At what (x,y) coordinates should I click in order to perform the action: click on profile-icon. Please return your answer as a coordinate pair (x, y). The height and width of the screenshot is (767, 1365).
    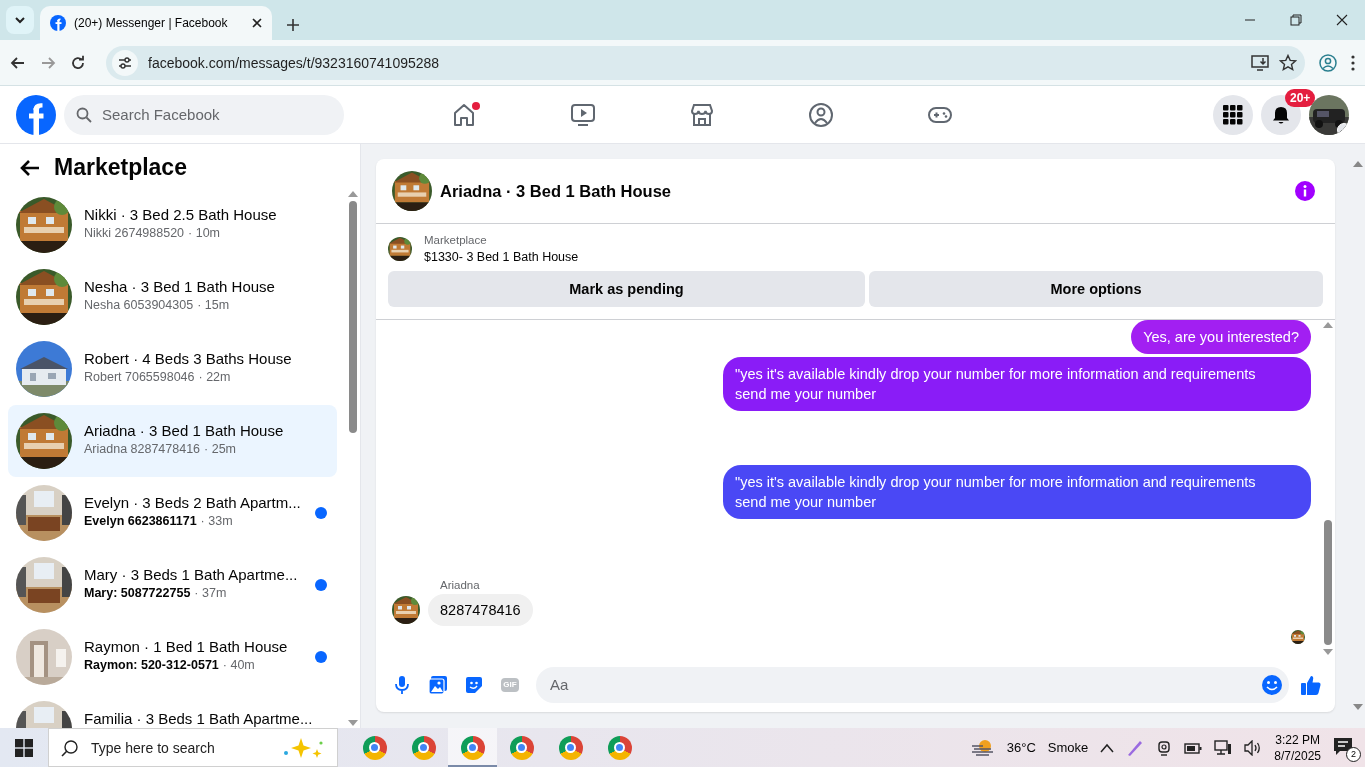
    Looking at the image, I should click on (1328, 62).